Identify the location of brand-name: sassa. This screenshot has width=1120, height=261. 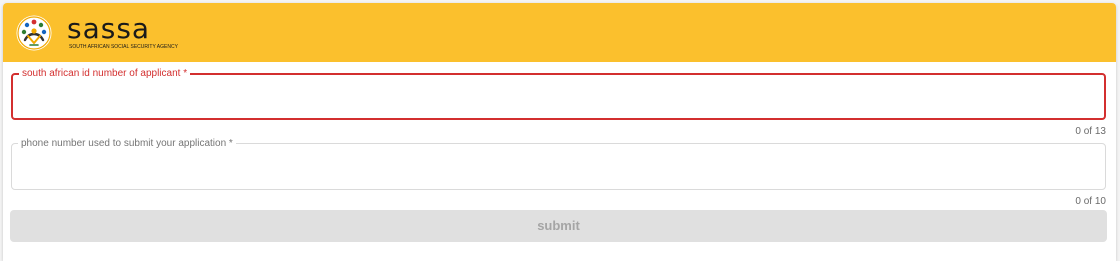
(109, 28).